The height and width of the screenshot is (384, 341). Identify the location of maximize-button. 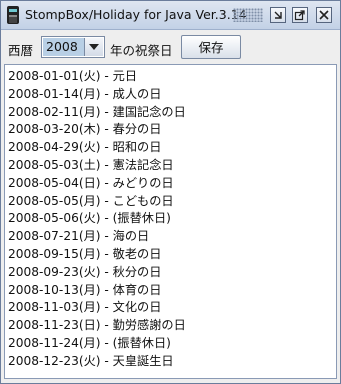
(300, 15).